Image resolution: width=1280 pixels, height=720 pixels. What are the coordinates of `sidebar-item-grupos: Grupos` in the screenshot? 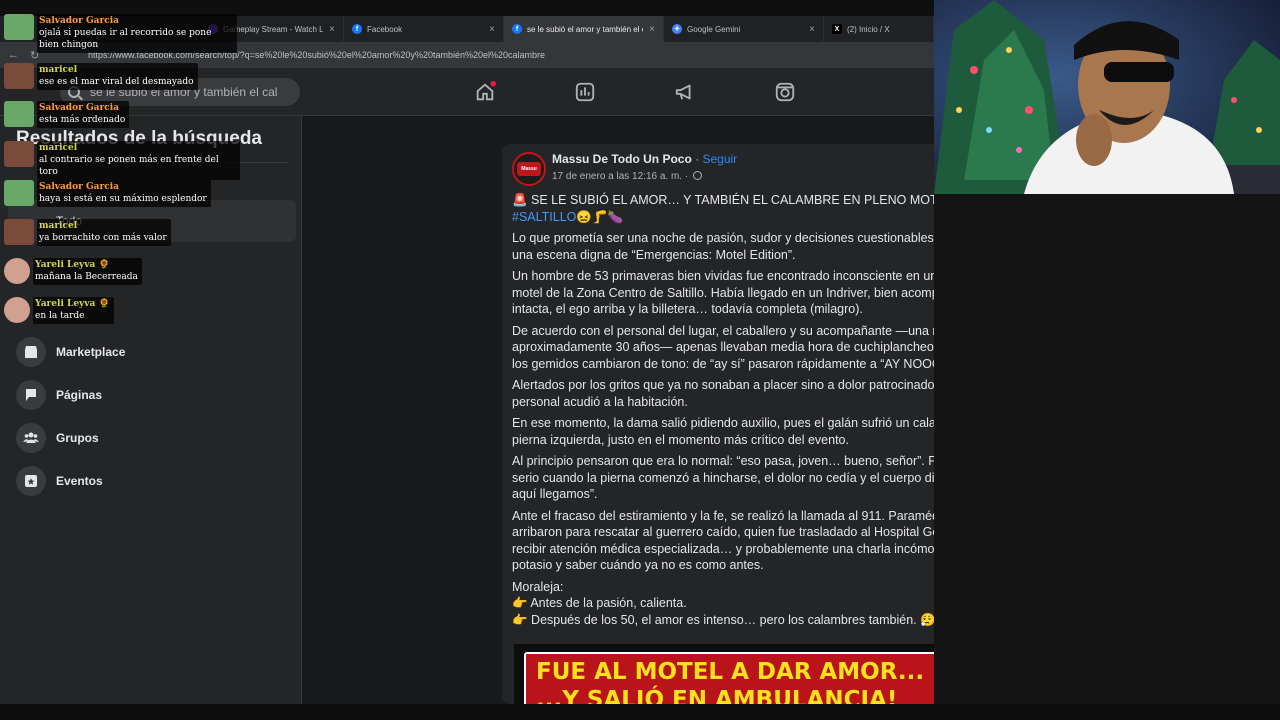 It's located at (151, 438).